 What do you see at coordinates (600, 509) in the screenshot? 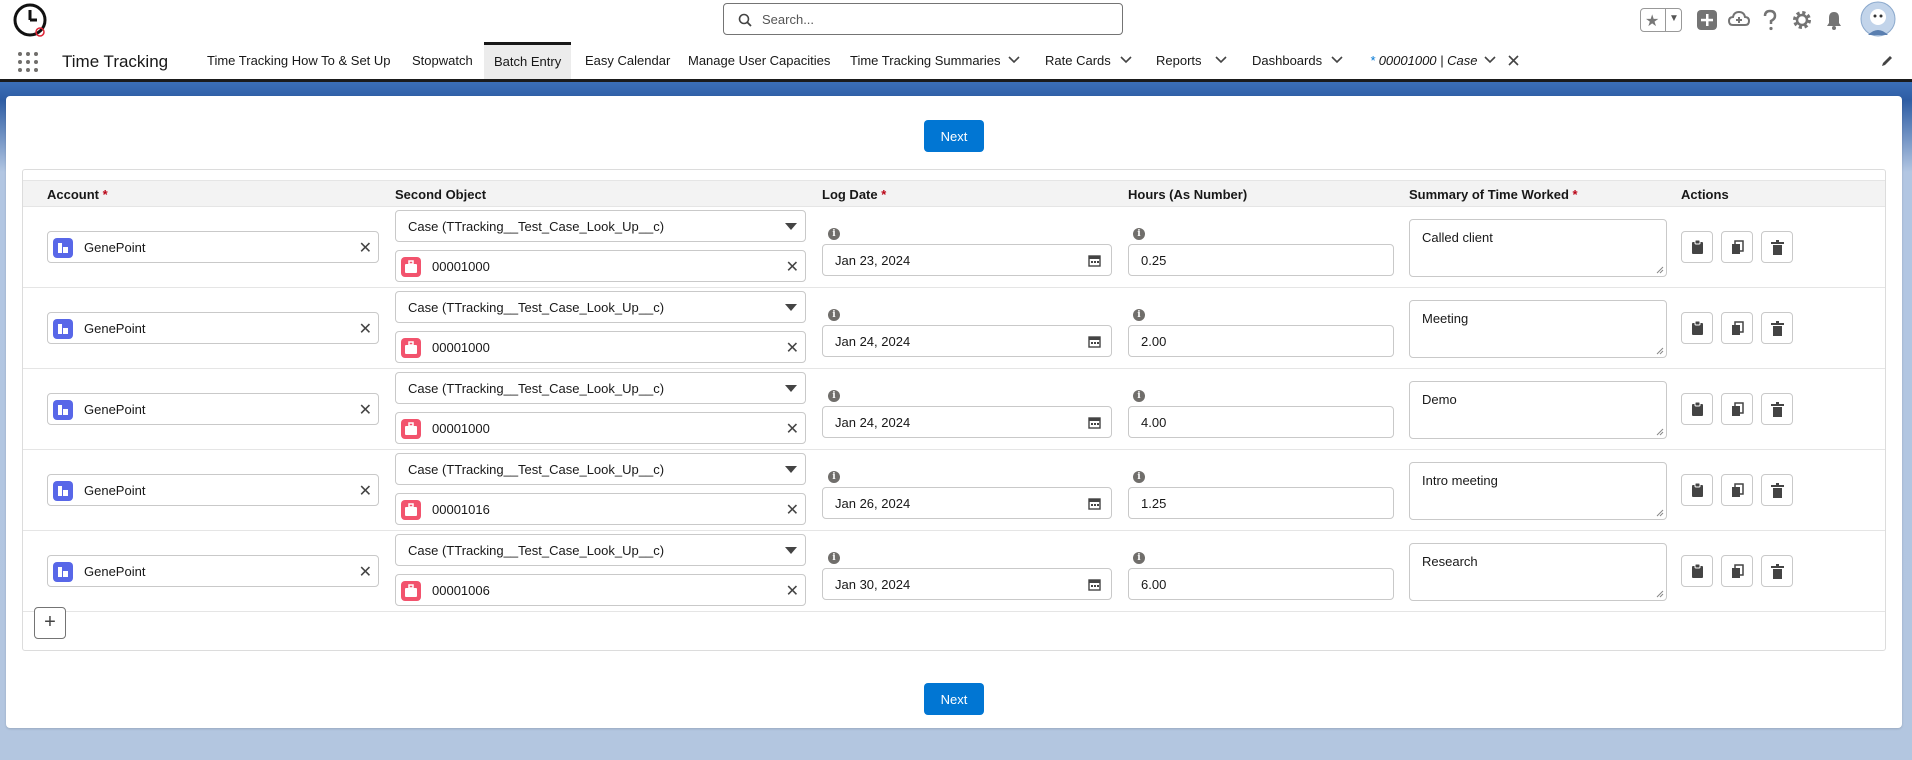
I see `record-lookup: 00001016 ✕` at bounding box center [600, 509].